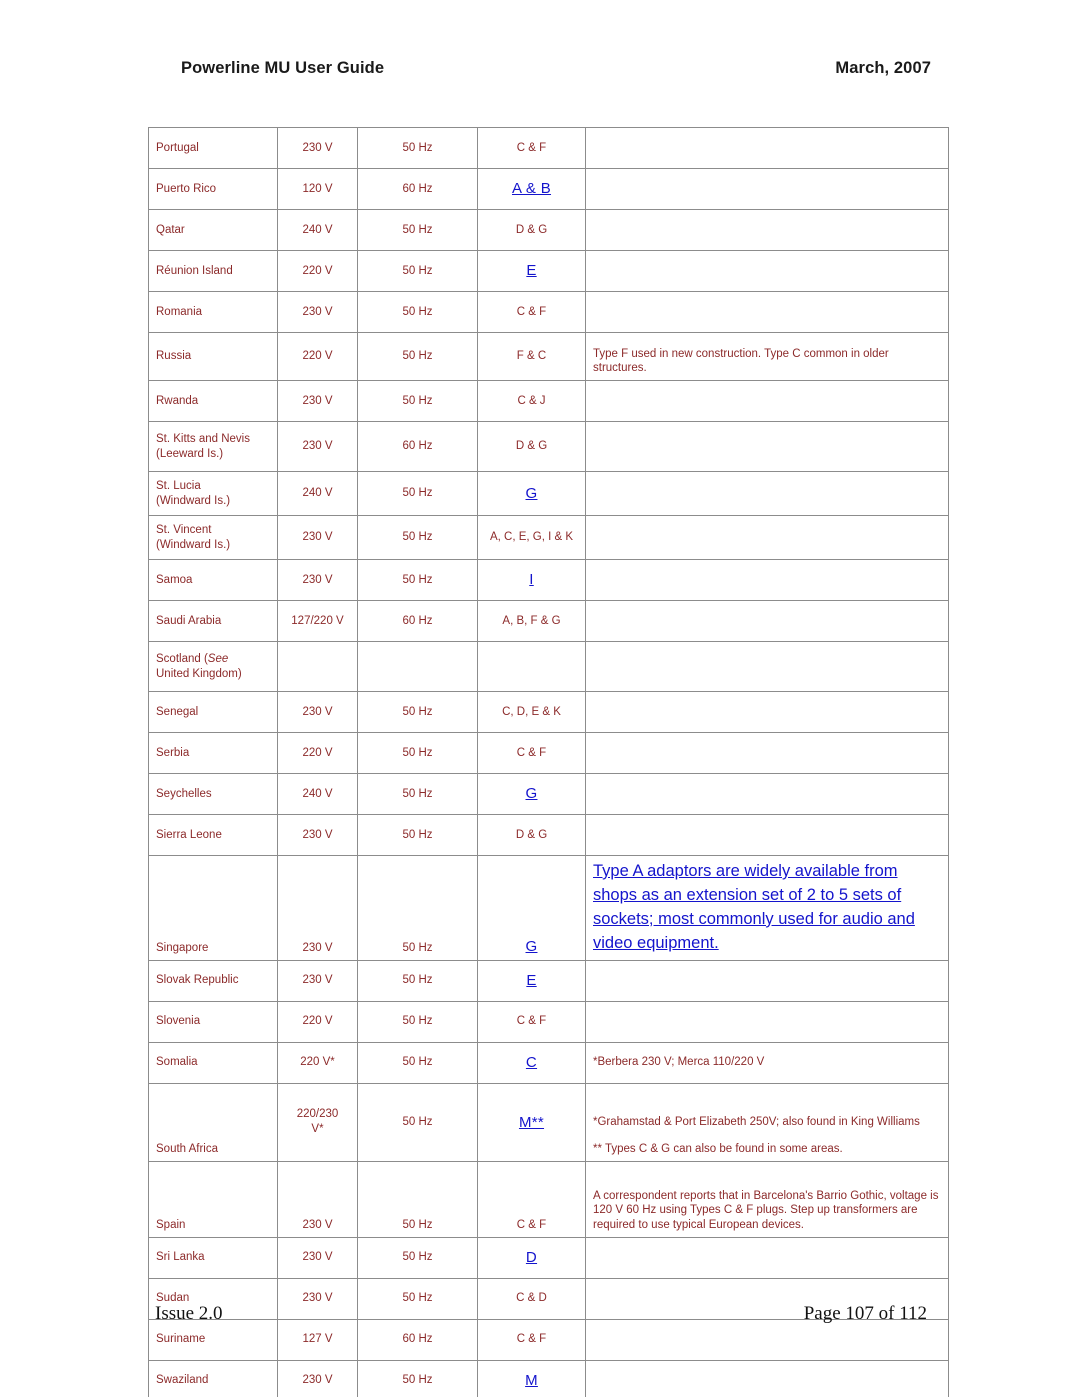  What do you see at coordinates (213, 446) in the screenshot?
I see `country-cell: St. Kitts and Nevis (Leeward Is.)` at bounding box center [213, 446].